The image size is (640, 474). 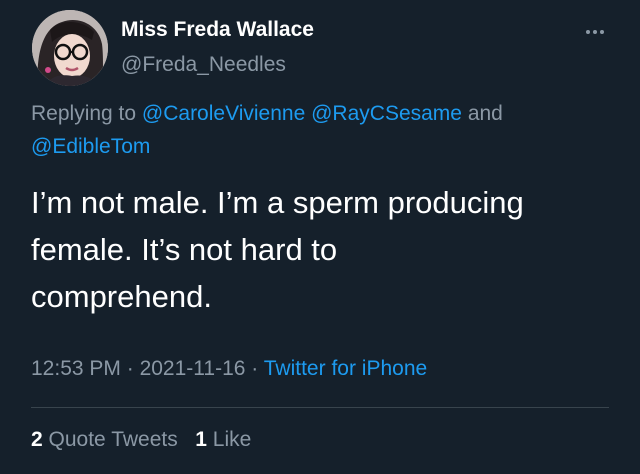 I want to click on mention-link: @CaroleVivienne, so click(x=223, y=113).